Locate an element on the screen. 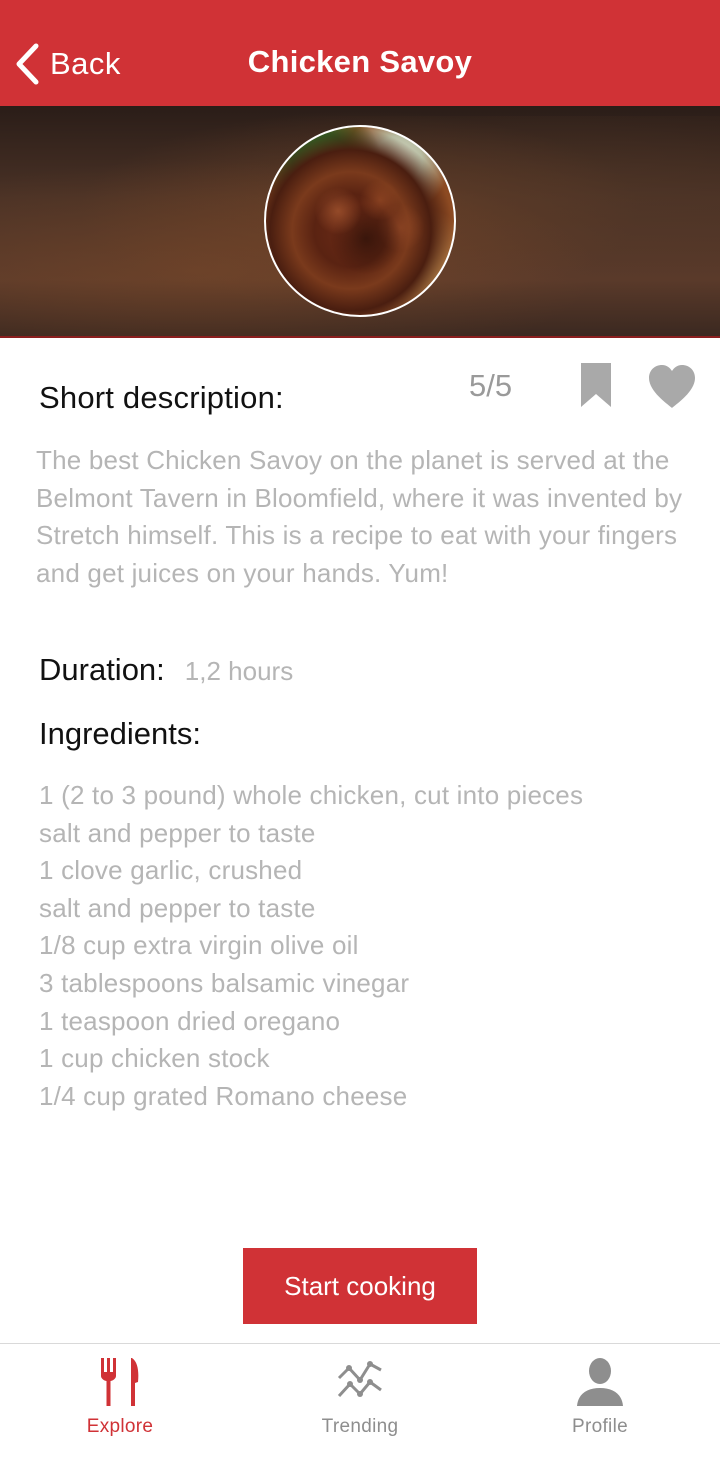 Image resolution: width=720 pixels, height=1468 pixels. heart-icon is located at coordinates (672, 389).